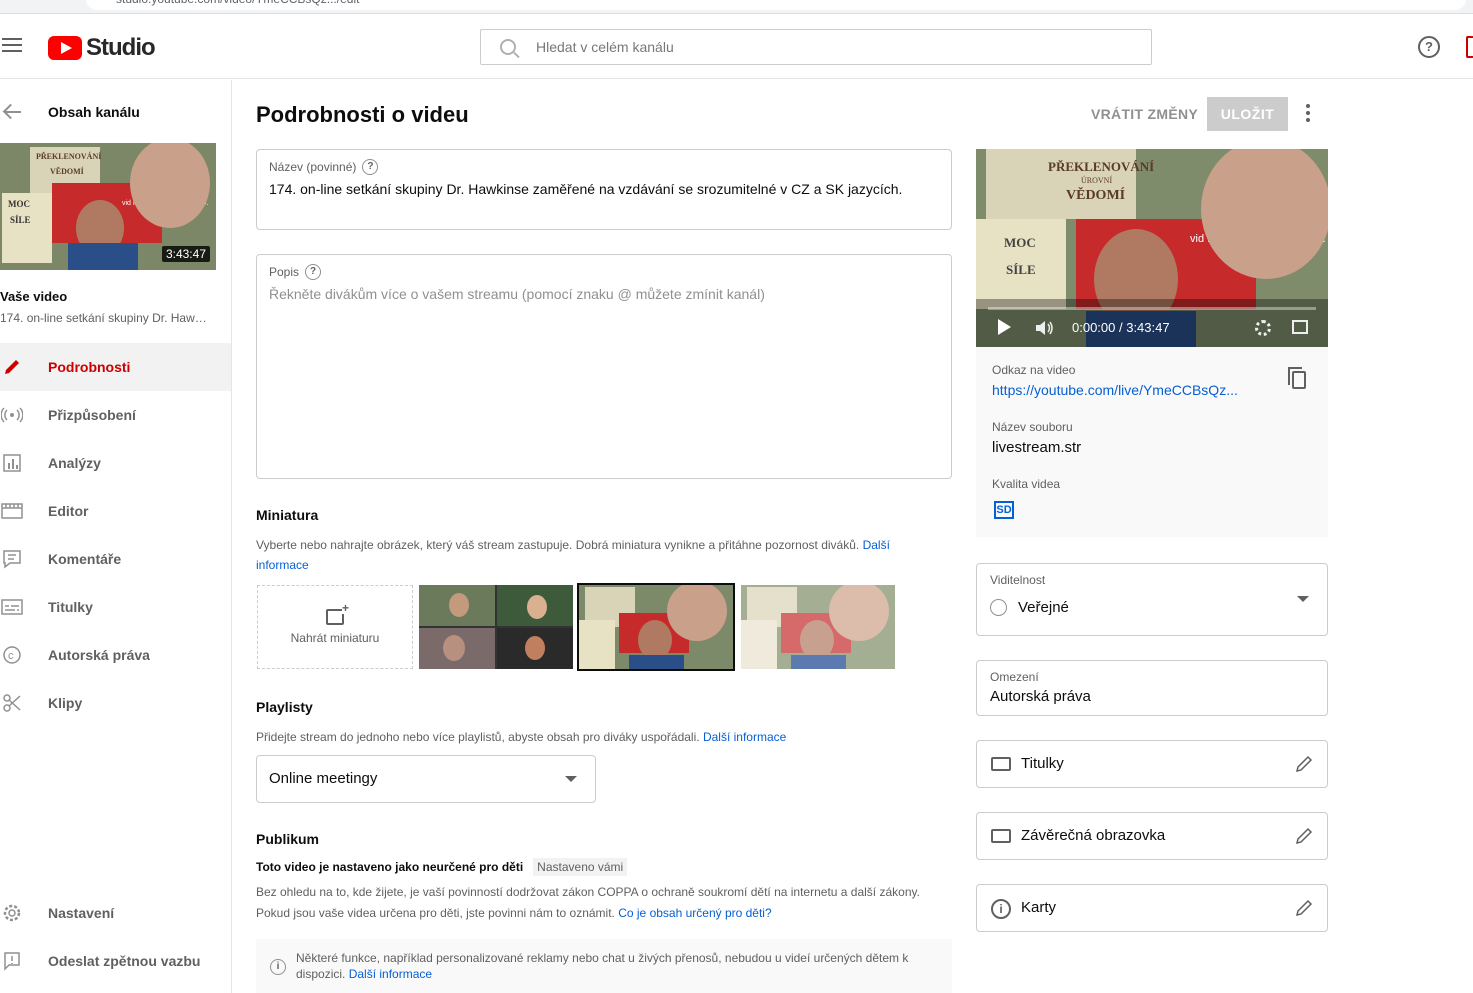  I want to click on sidebar-item-subtitles: Titulky, so click(115, 607).